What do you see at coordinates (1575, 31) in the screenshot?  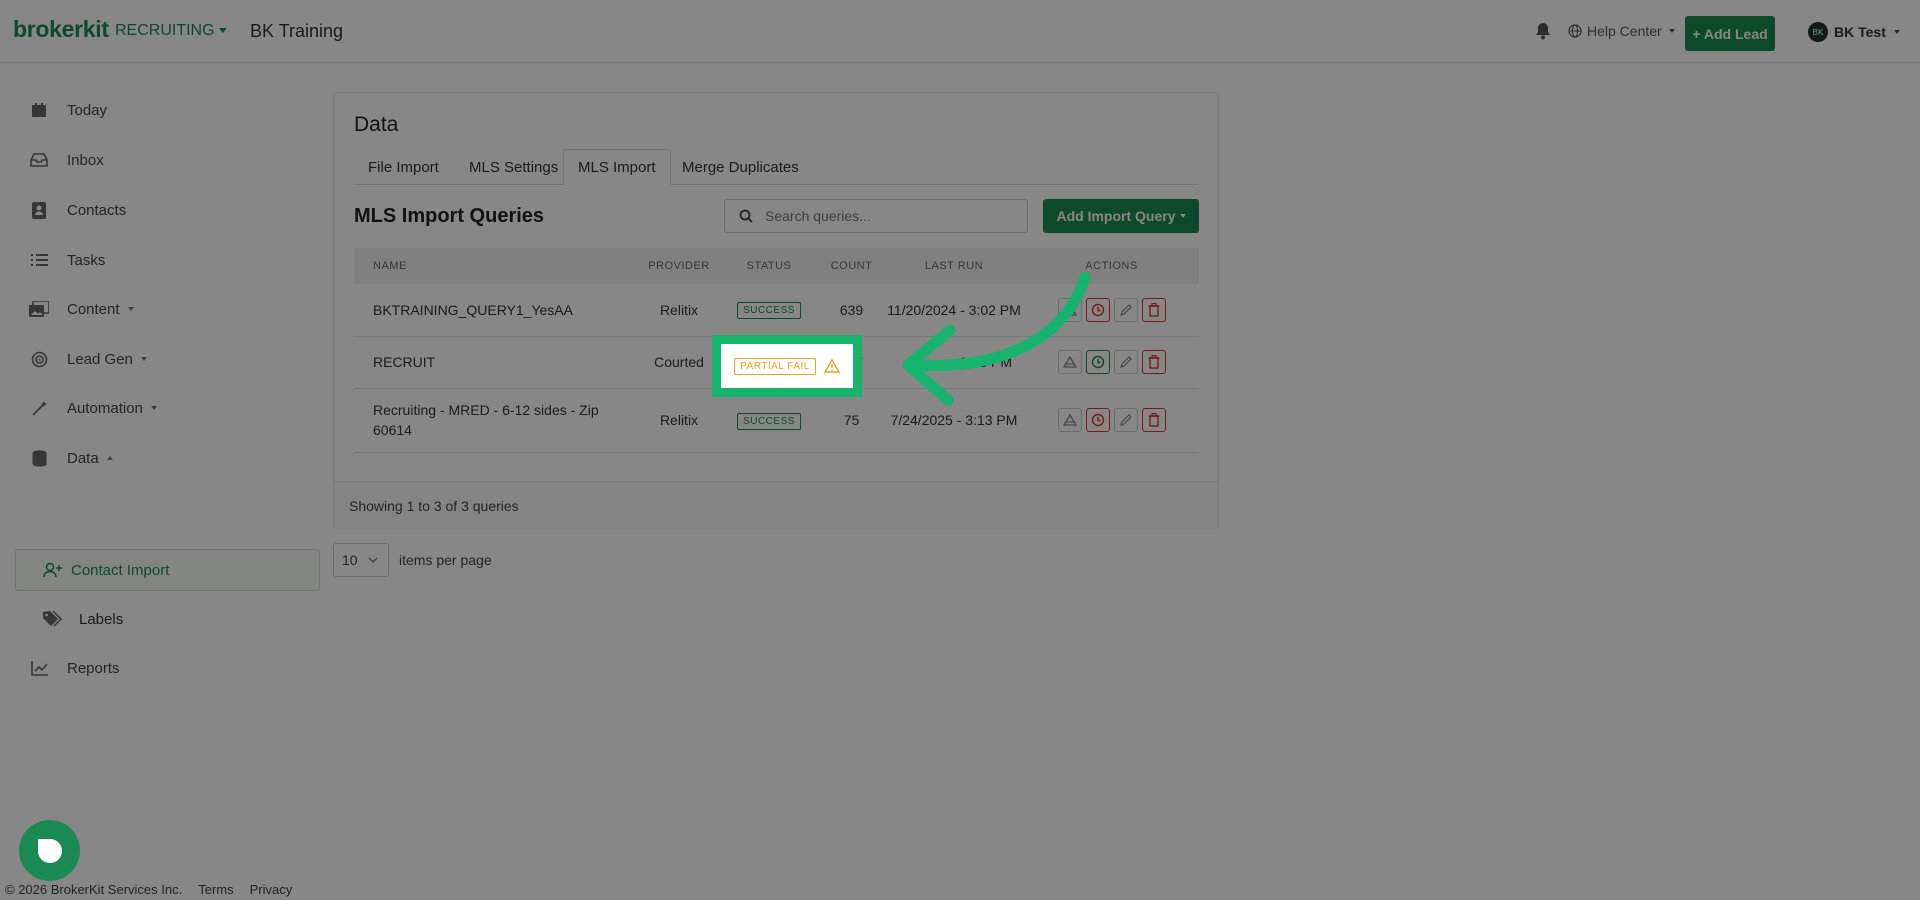 I see `globe-icon` at bounding box center [1575, 31].